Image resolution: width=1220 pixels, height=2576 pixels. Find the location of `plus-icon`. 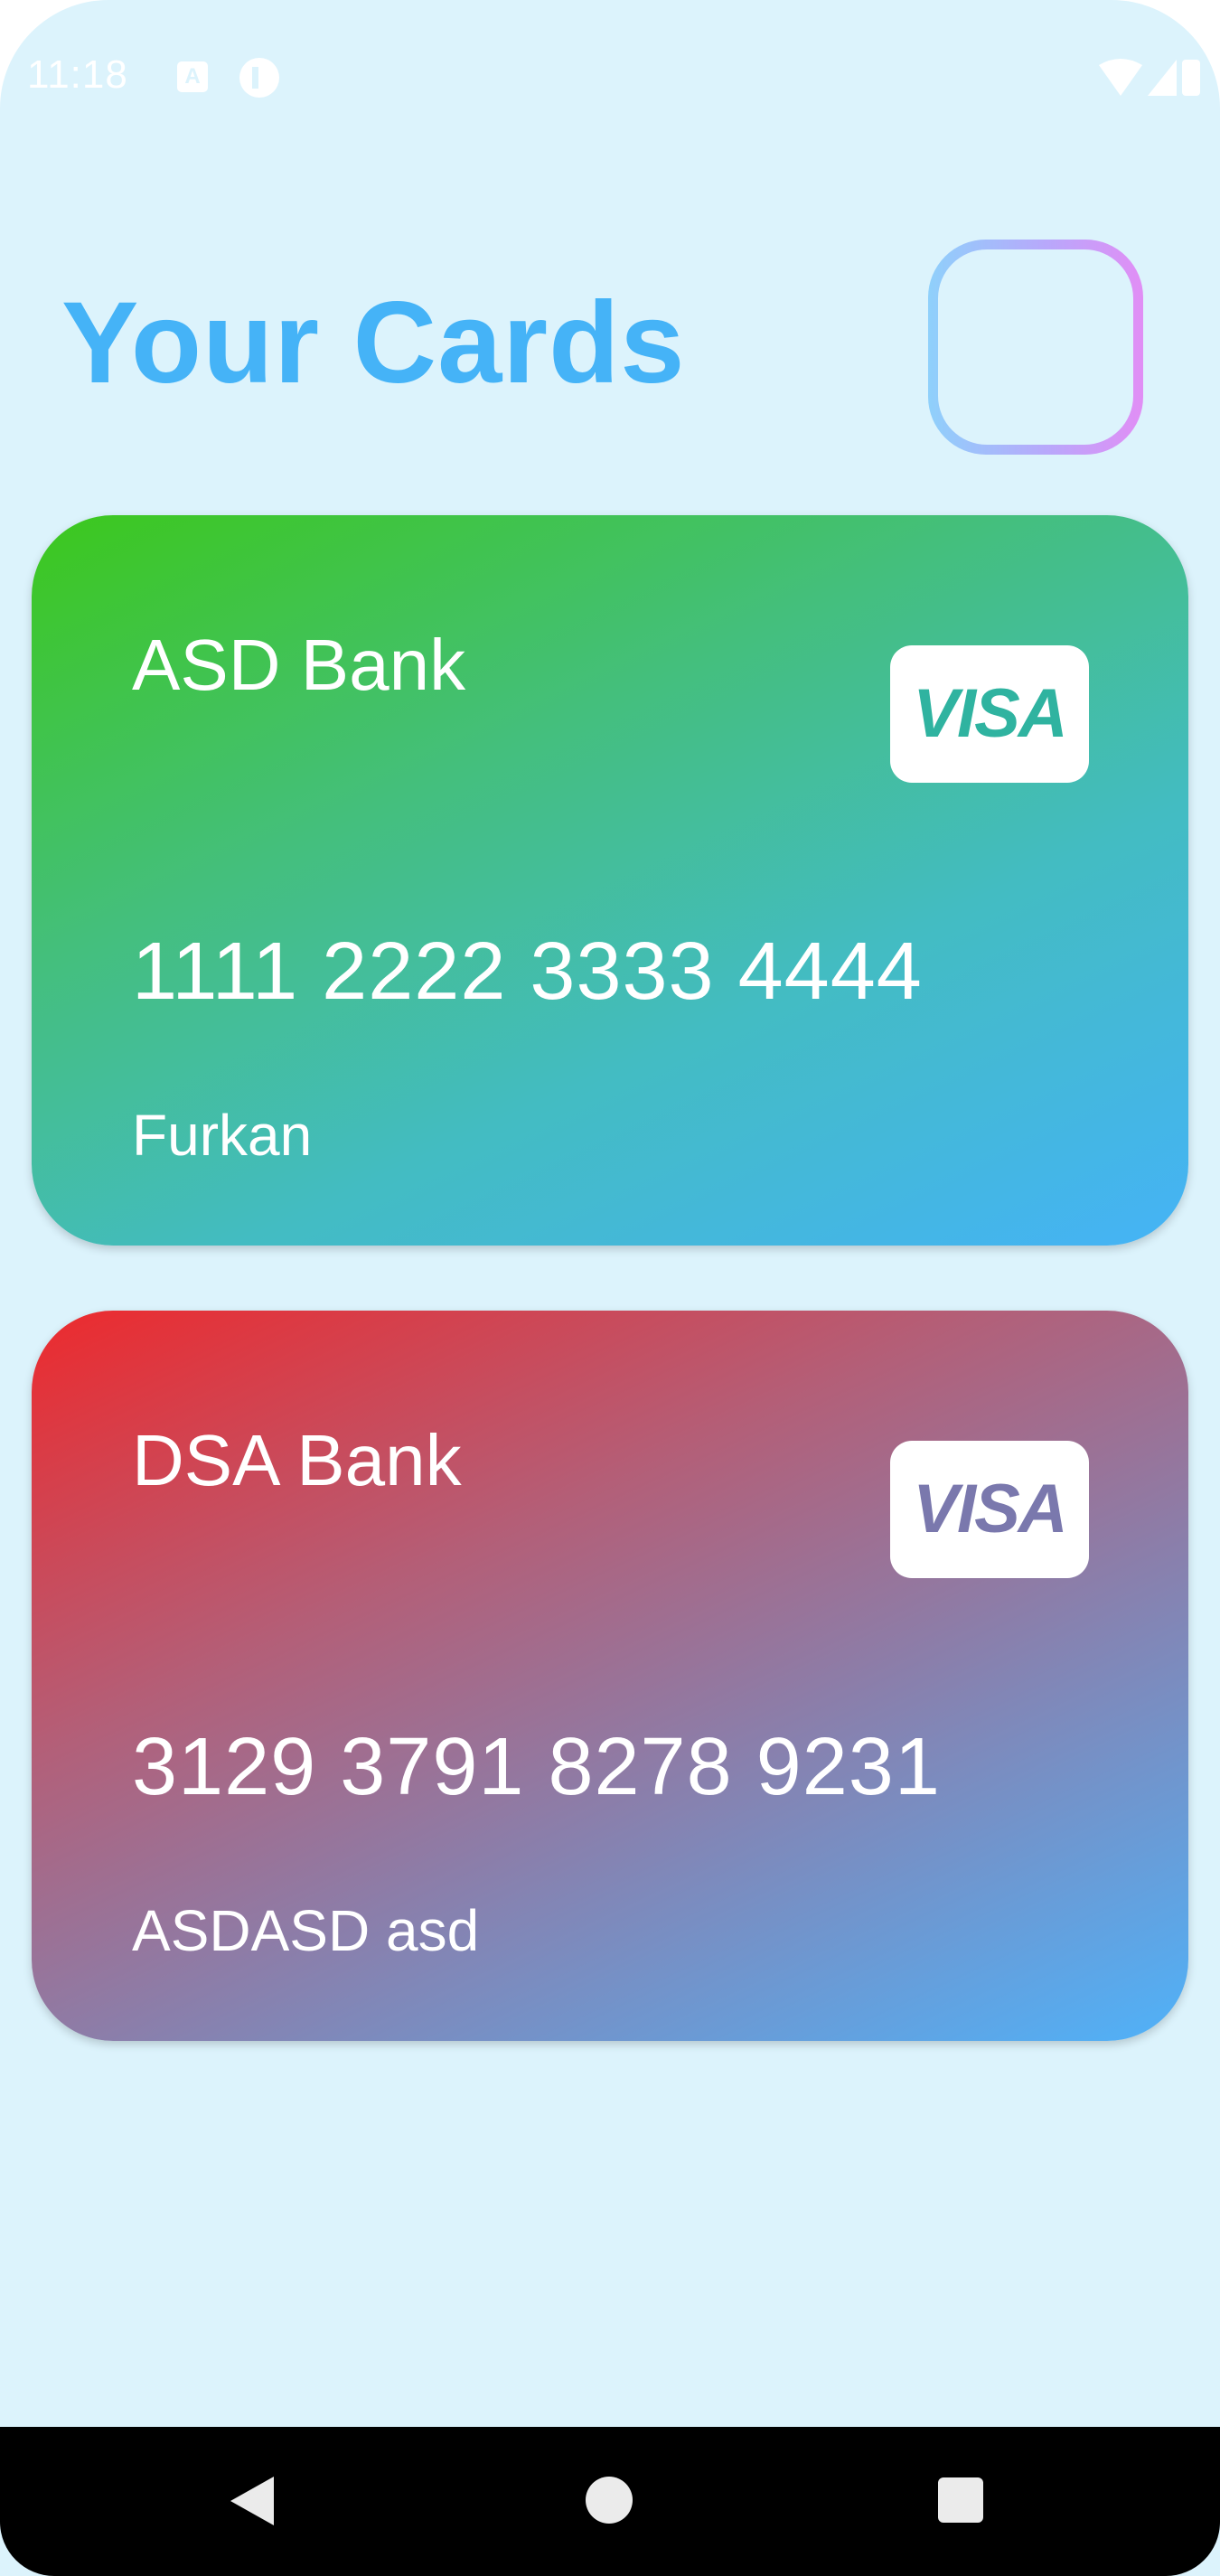

plus-icon is located at coordinates (1036, 347).